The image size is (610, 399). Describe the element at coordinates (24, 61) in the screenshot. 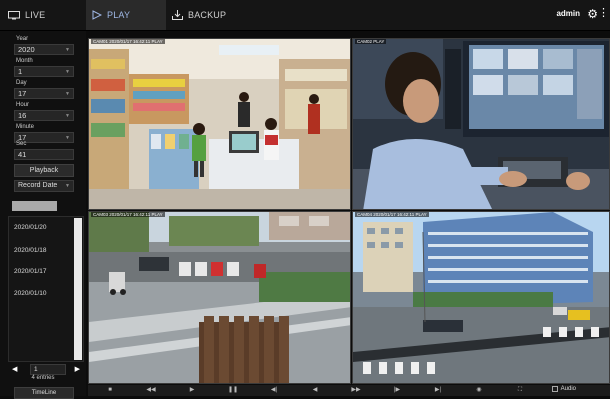

I see `month-label: Month` at that location.